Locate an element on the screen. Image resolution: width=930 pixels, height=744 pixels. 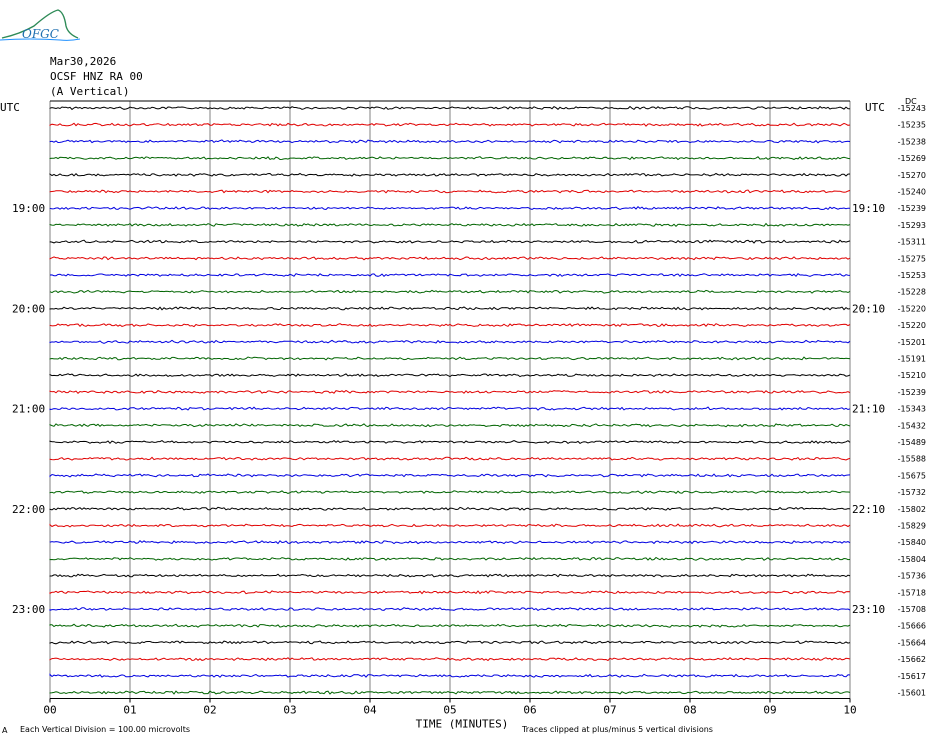
trace-offset-label: -15829 is located at coordinates (912, 526).